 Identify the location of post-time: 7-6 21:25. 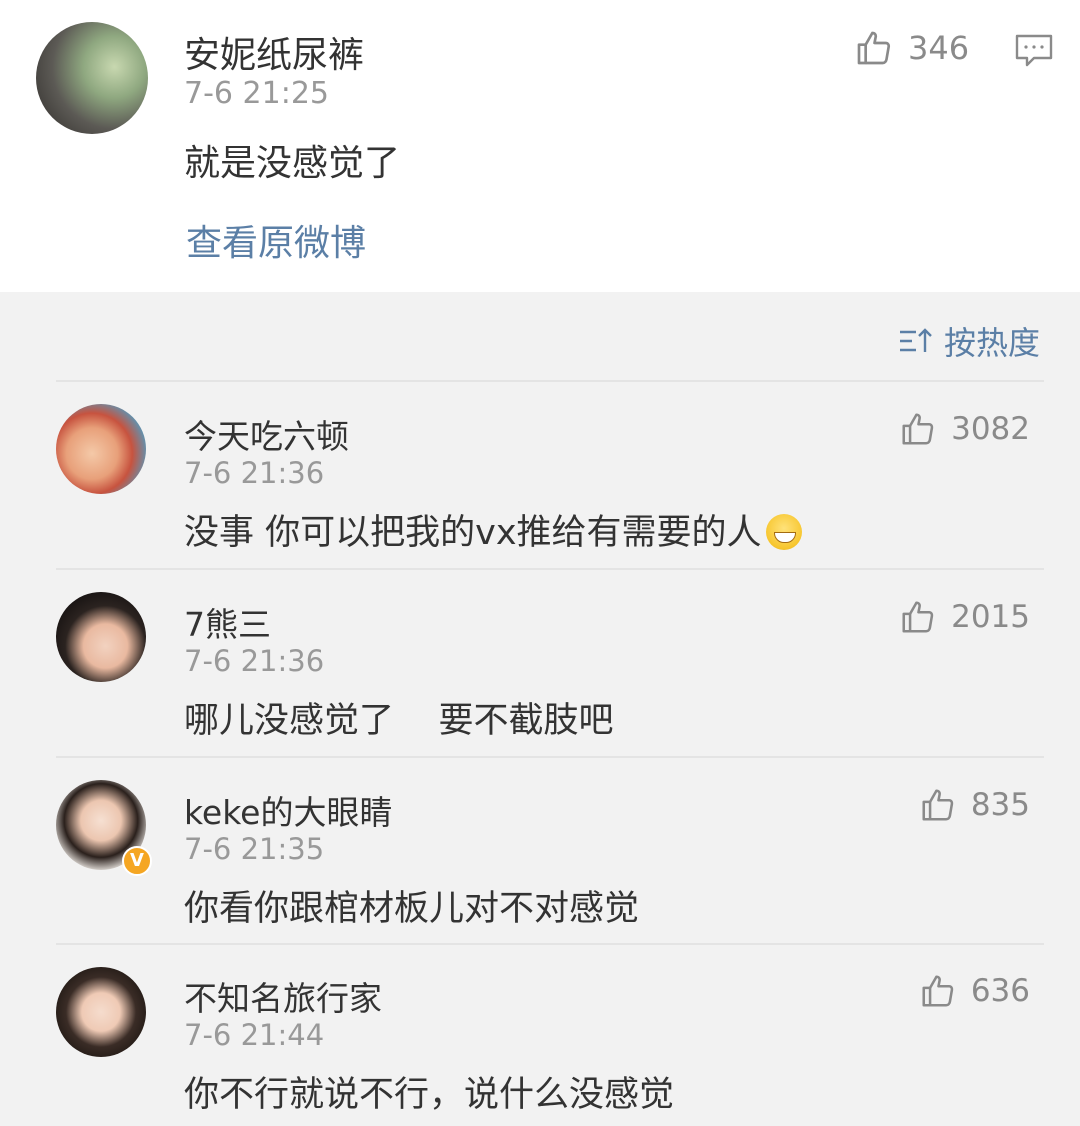
(256, 93).